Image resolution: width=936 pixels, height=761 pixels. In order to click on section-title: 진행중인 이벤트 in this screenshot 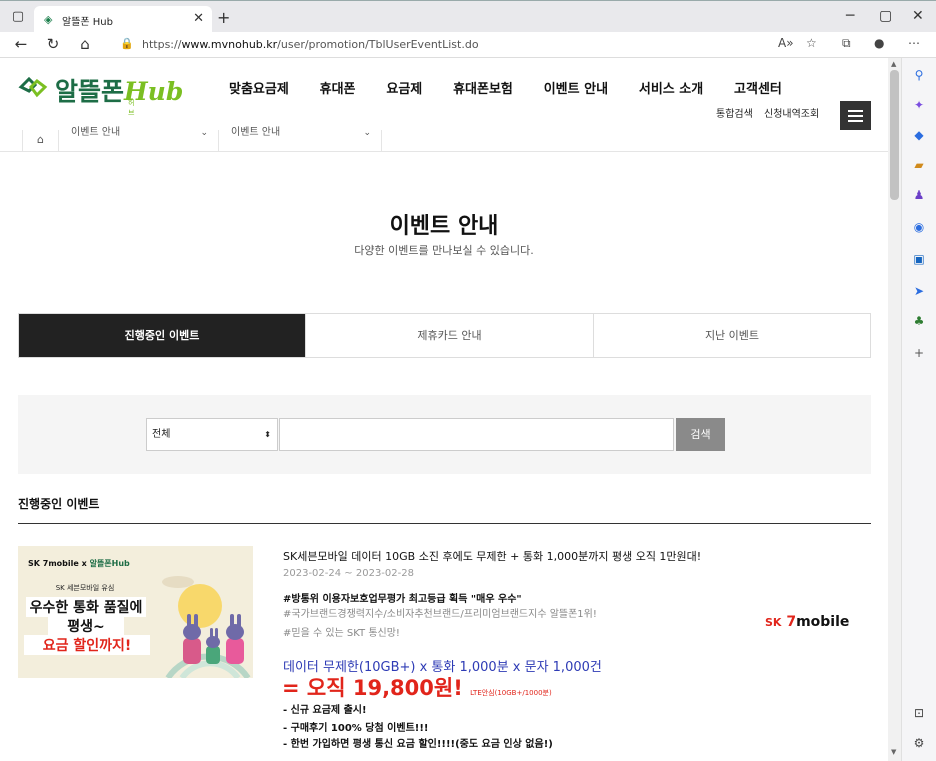, I will do `click(59, 504)`.